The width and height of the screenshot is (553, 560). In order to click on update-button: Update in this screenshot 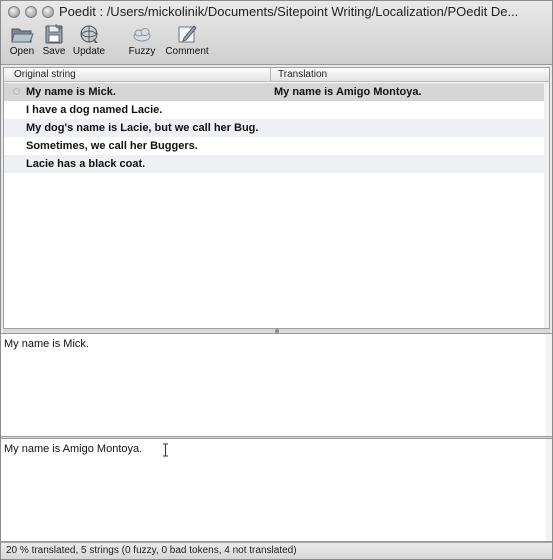, I will do `click(89, 42)`.